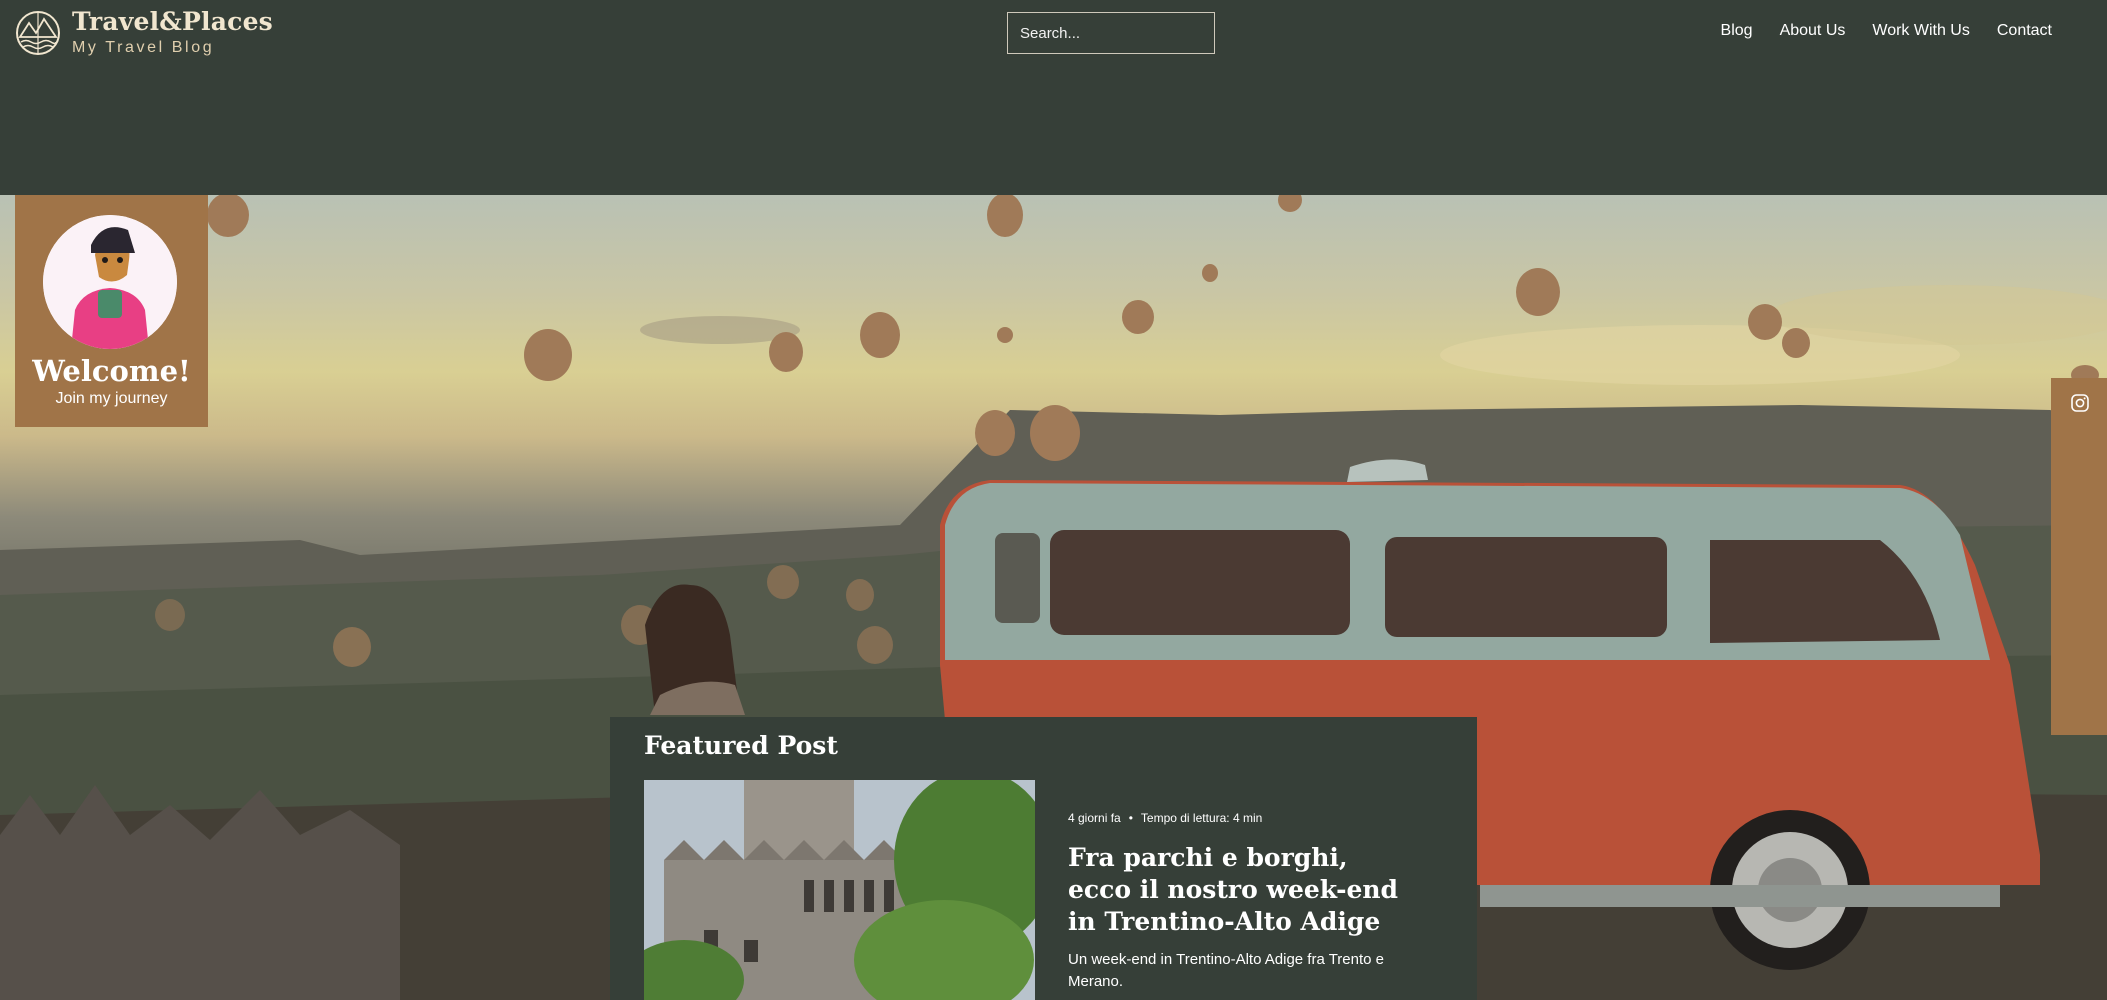  I want to click on welcome-card: Welcome! Join my journey, so click(111, 311).